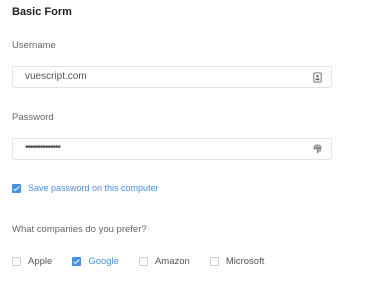 The height and width of the screenshot is (297, 370). Describe the element at coordinates (79, 229) in the screenshot. I see `companies-question: What companies do you prefer?` at that location.